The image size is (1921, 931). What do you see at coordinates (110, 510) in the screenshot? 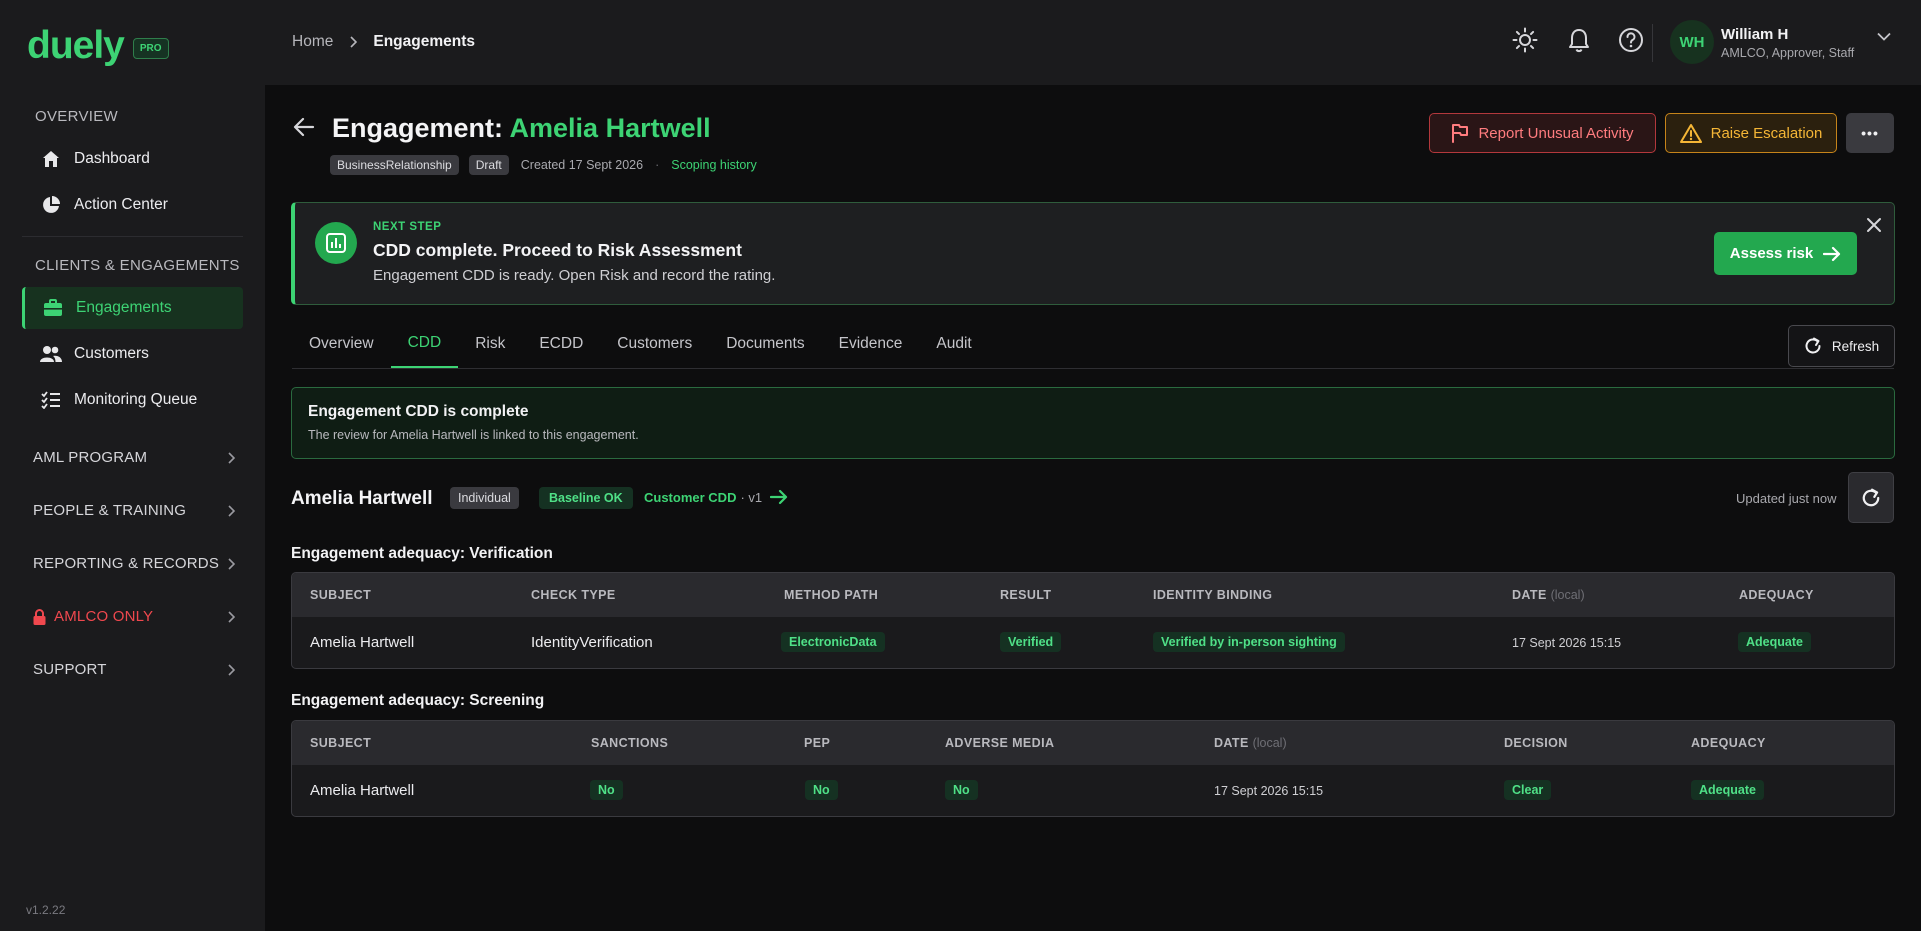
I see `sidebar-group-label: PEOPLE & TRAINING` at bounding box center [110, 510].